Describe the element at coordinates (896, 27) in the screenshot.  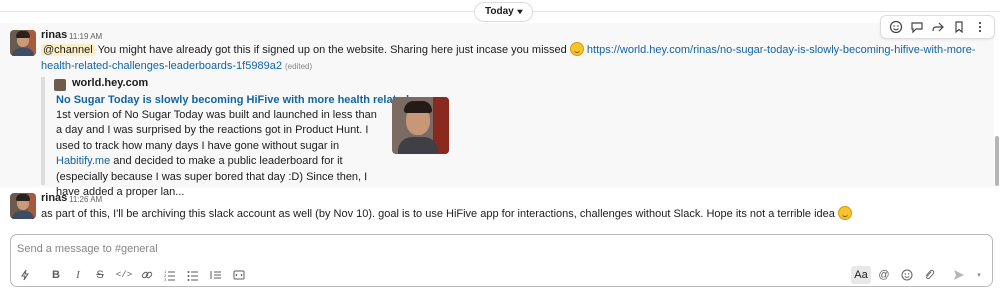
I see `add-reaction-icon` at that location.